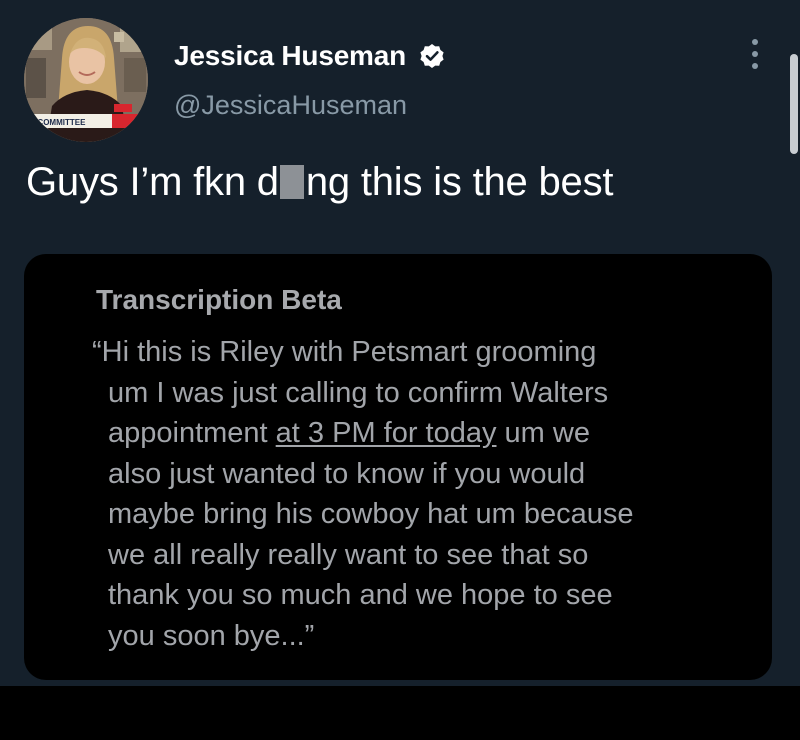  What do you see at coordinates (344, 352) in the screenshot?
I see `transcript-line: “Hi this is Riley with Petsmart grooming` at bounding box center [344, 352].